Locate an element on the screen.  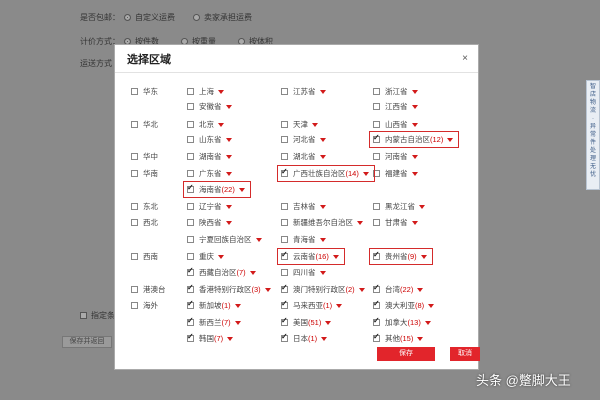
province-item: 浙江省 is located at coordinates (395, 91).